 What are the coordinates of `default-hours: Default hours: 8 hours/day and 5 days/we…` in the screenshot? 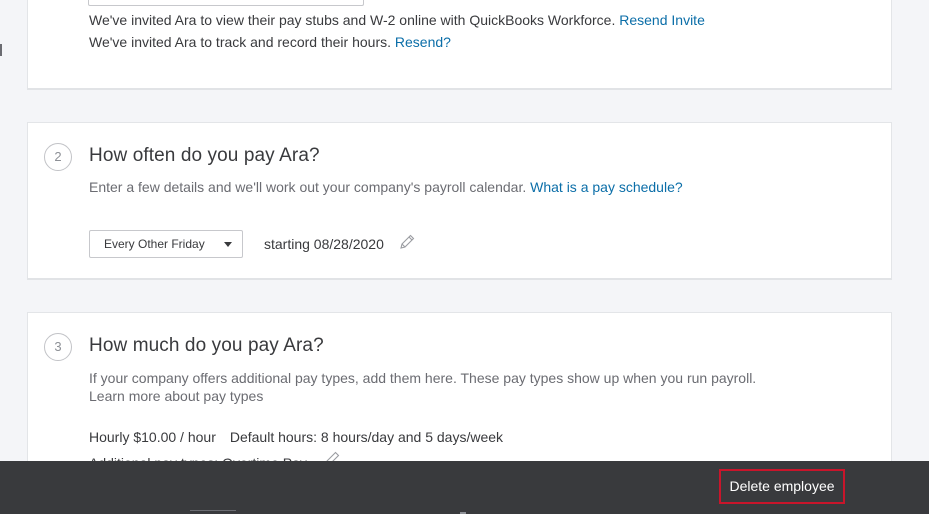 It's located at (366, 437).